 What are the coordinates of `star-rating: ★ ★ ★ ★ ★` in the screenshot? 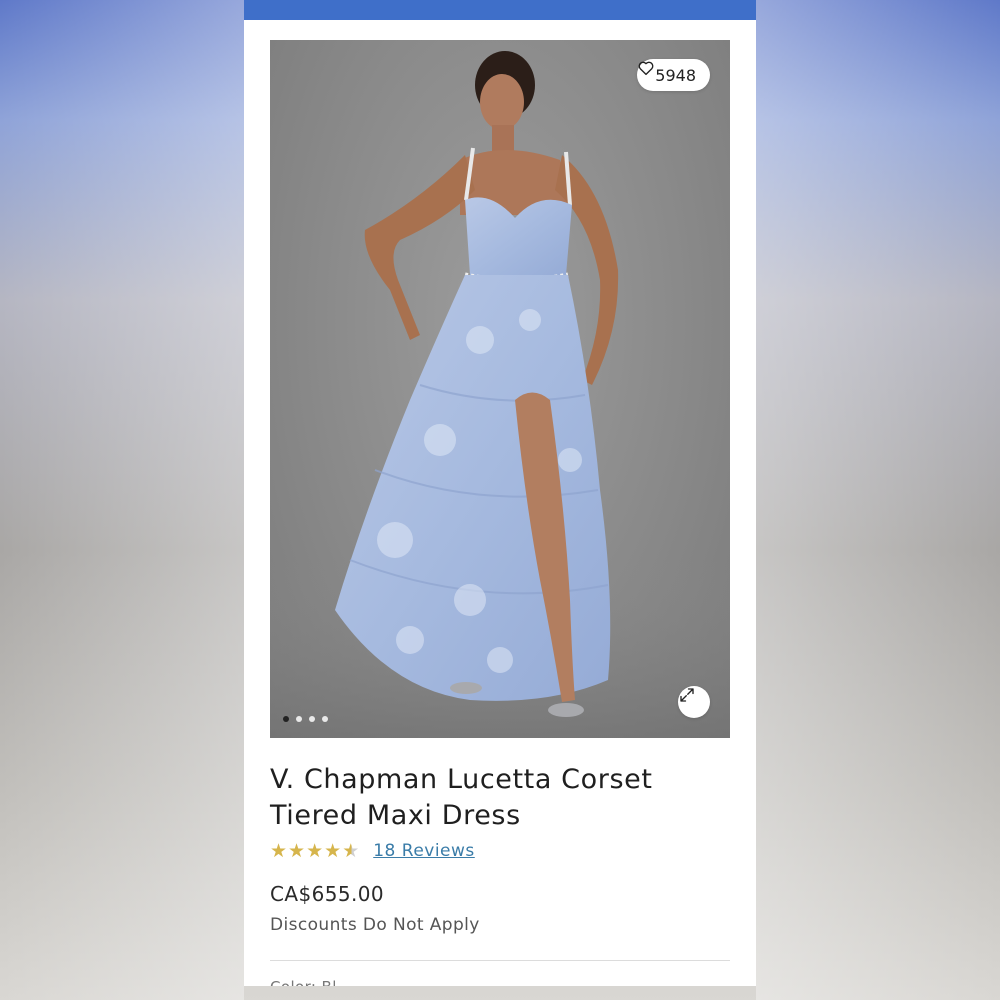 It's located at (314, 851).